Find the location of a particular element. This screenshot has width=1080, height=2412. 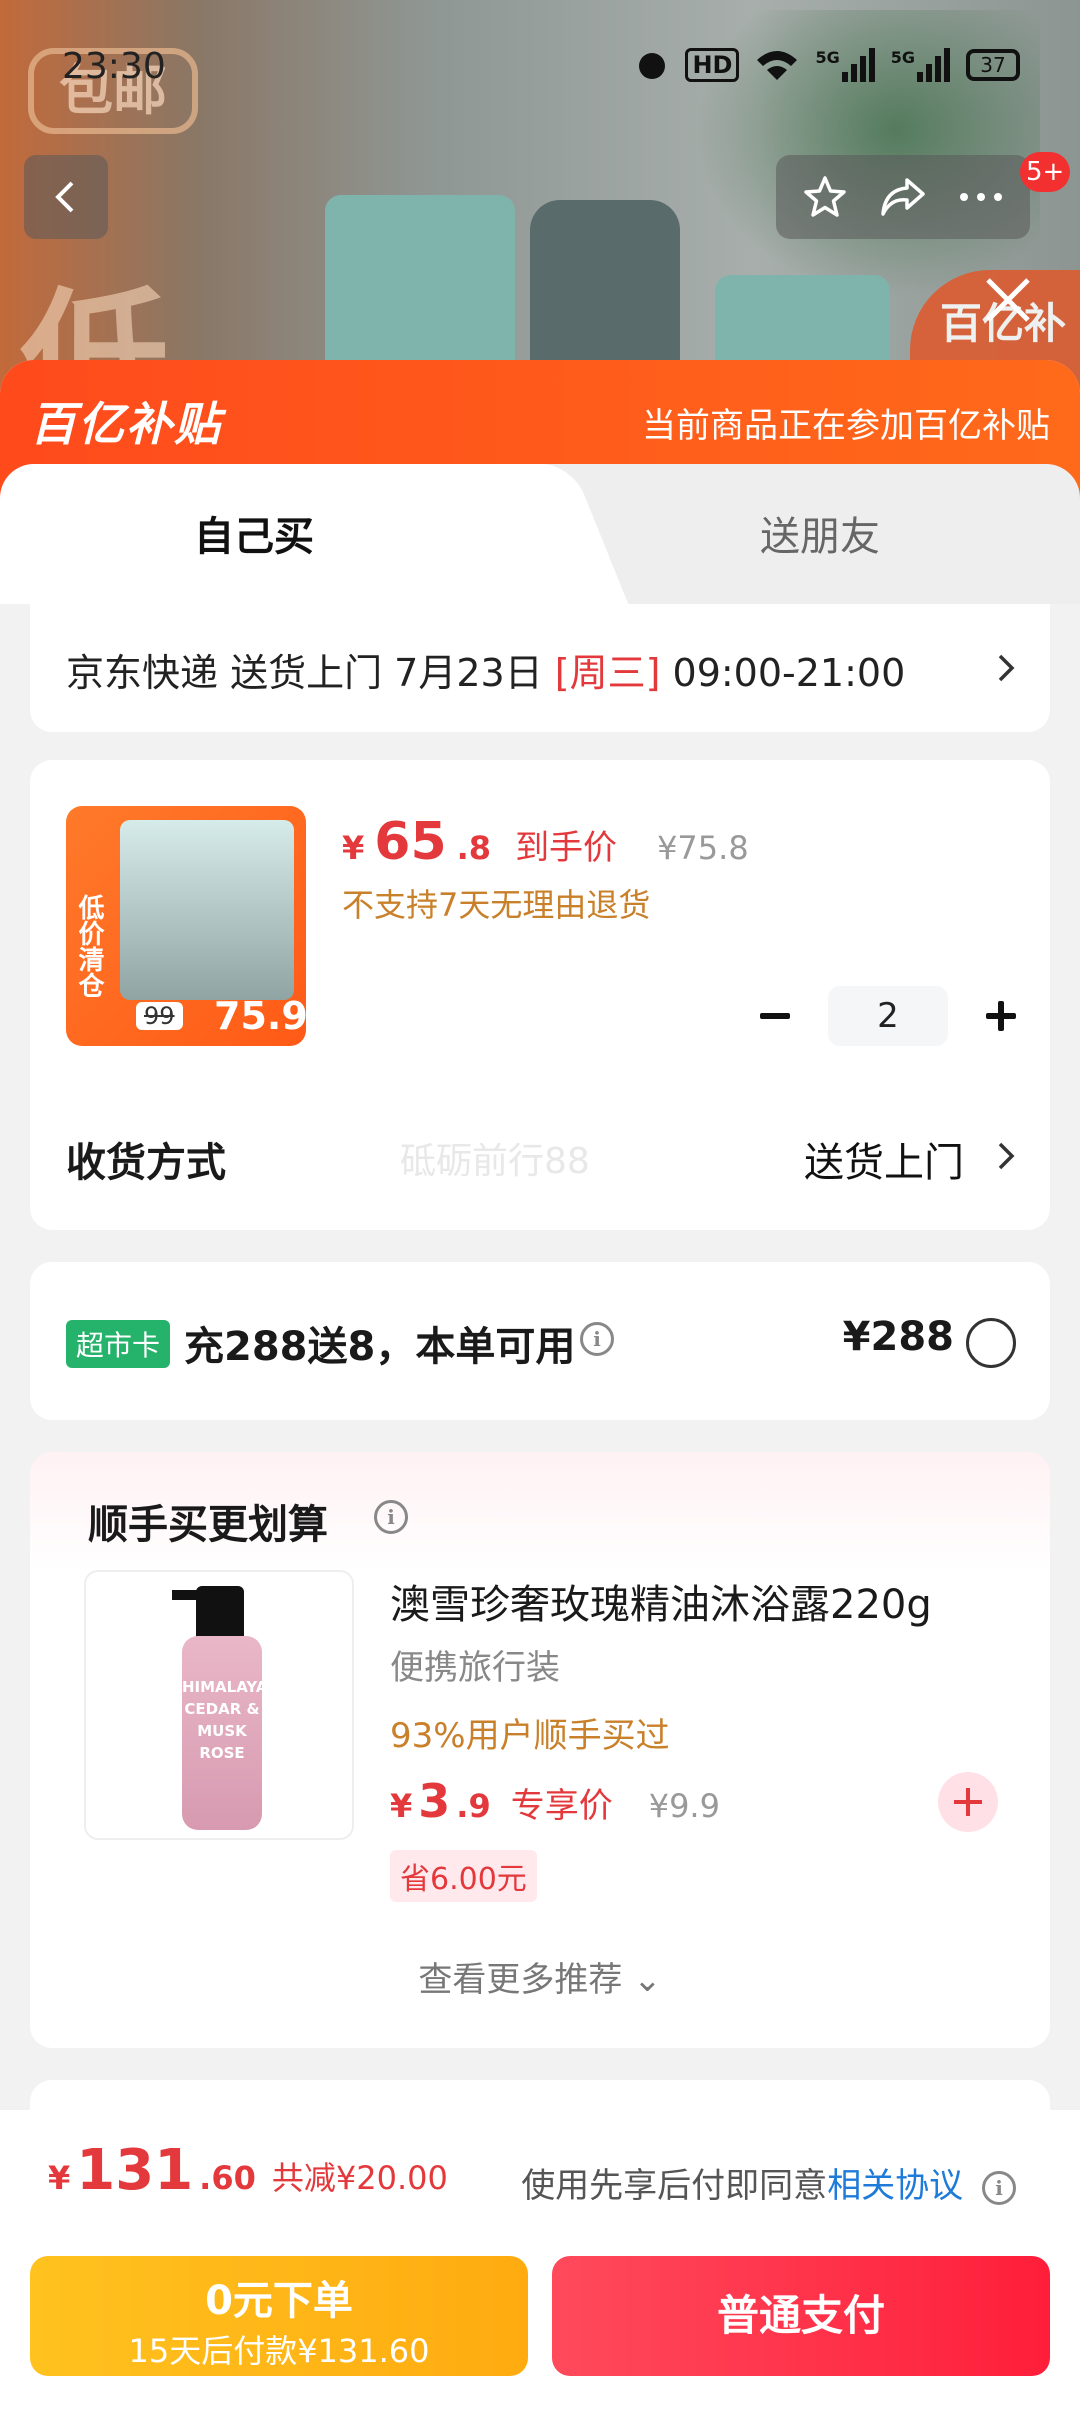

hd-icon: HD is located at coordinates (712, 65).